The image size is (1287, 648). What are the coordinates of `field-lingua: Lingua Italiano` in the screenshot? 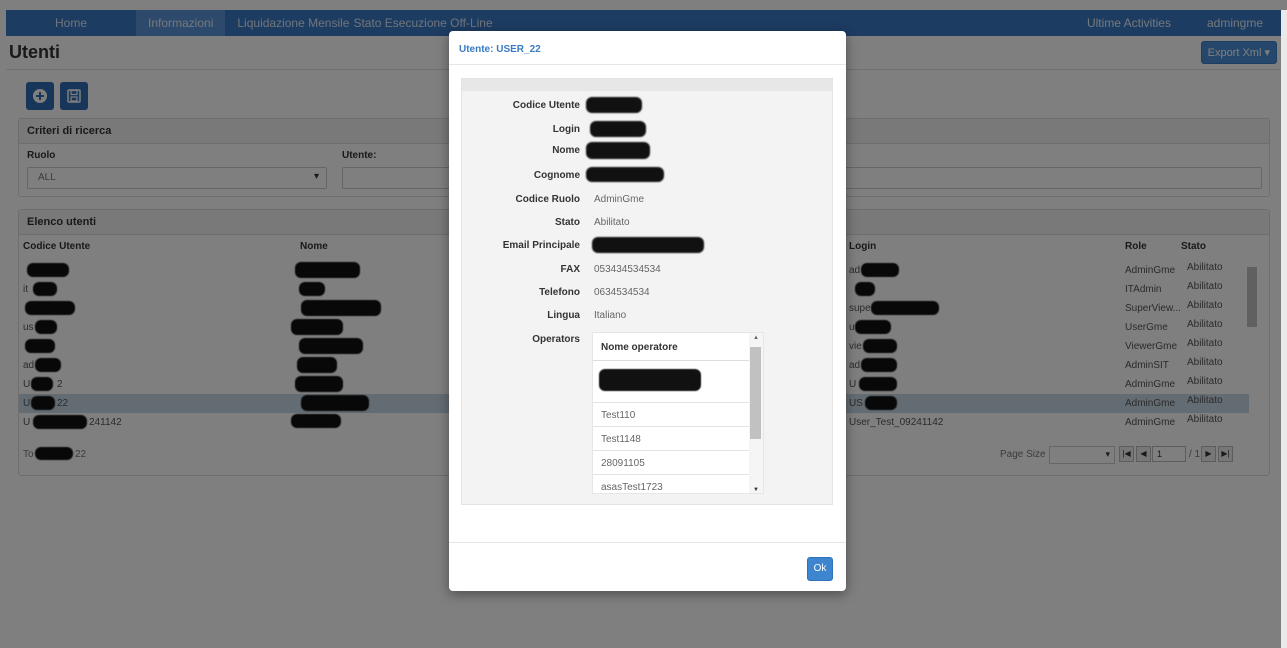 It's located at (648, 317).